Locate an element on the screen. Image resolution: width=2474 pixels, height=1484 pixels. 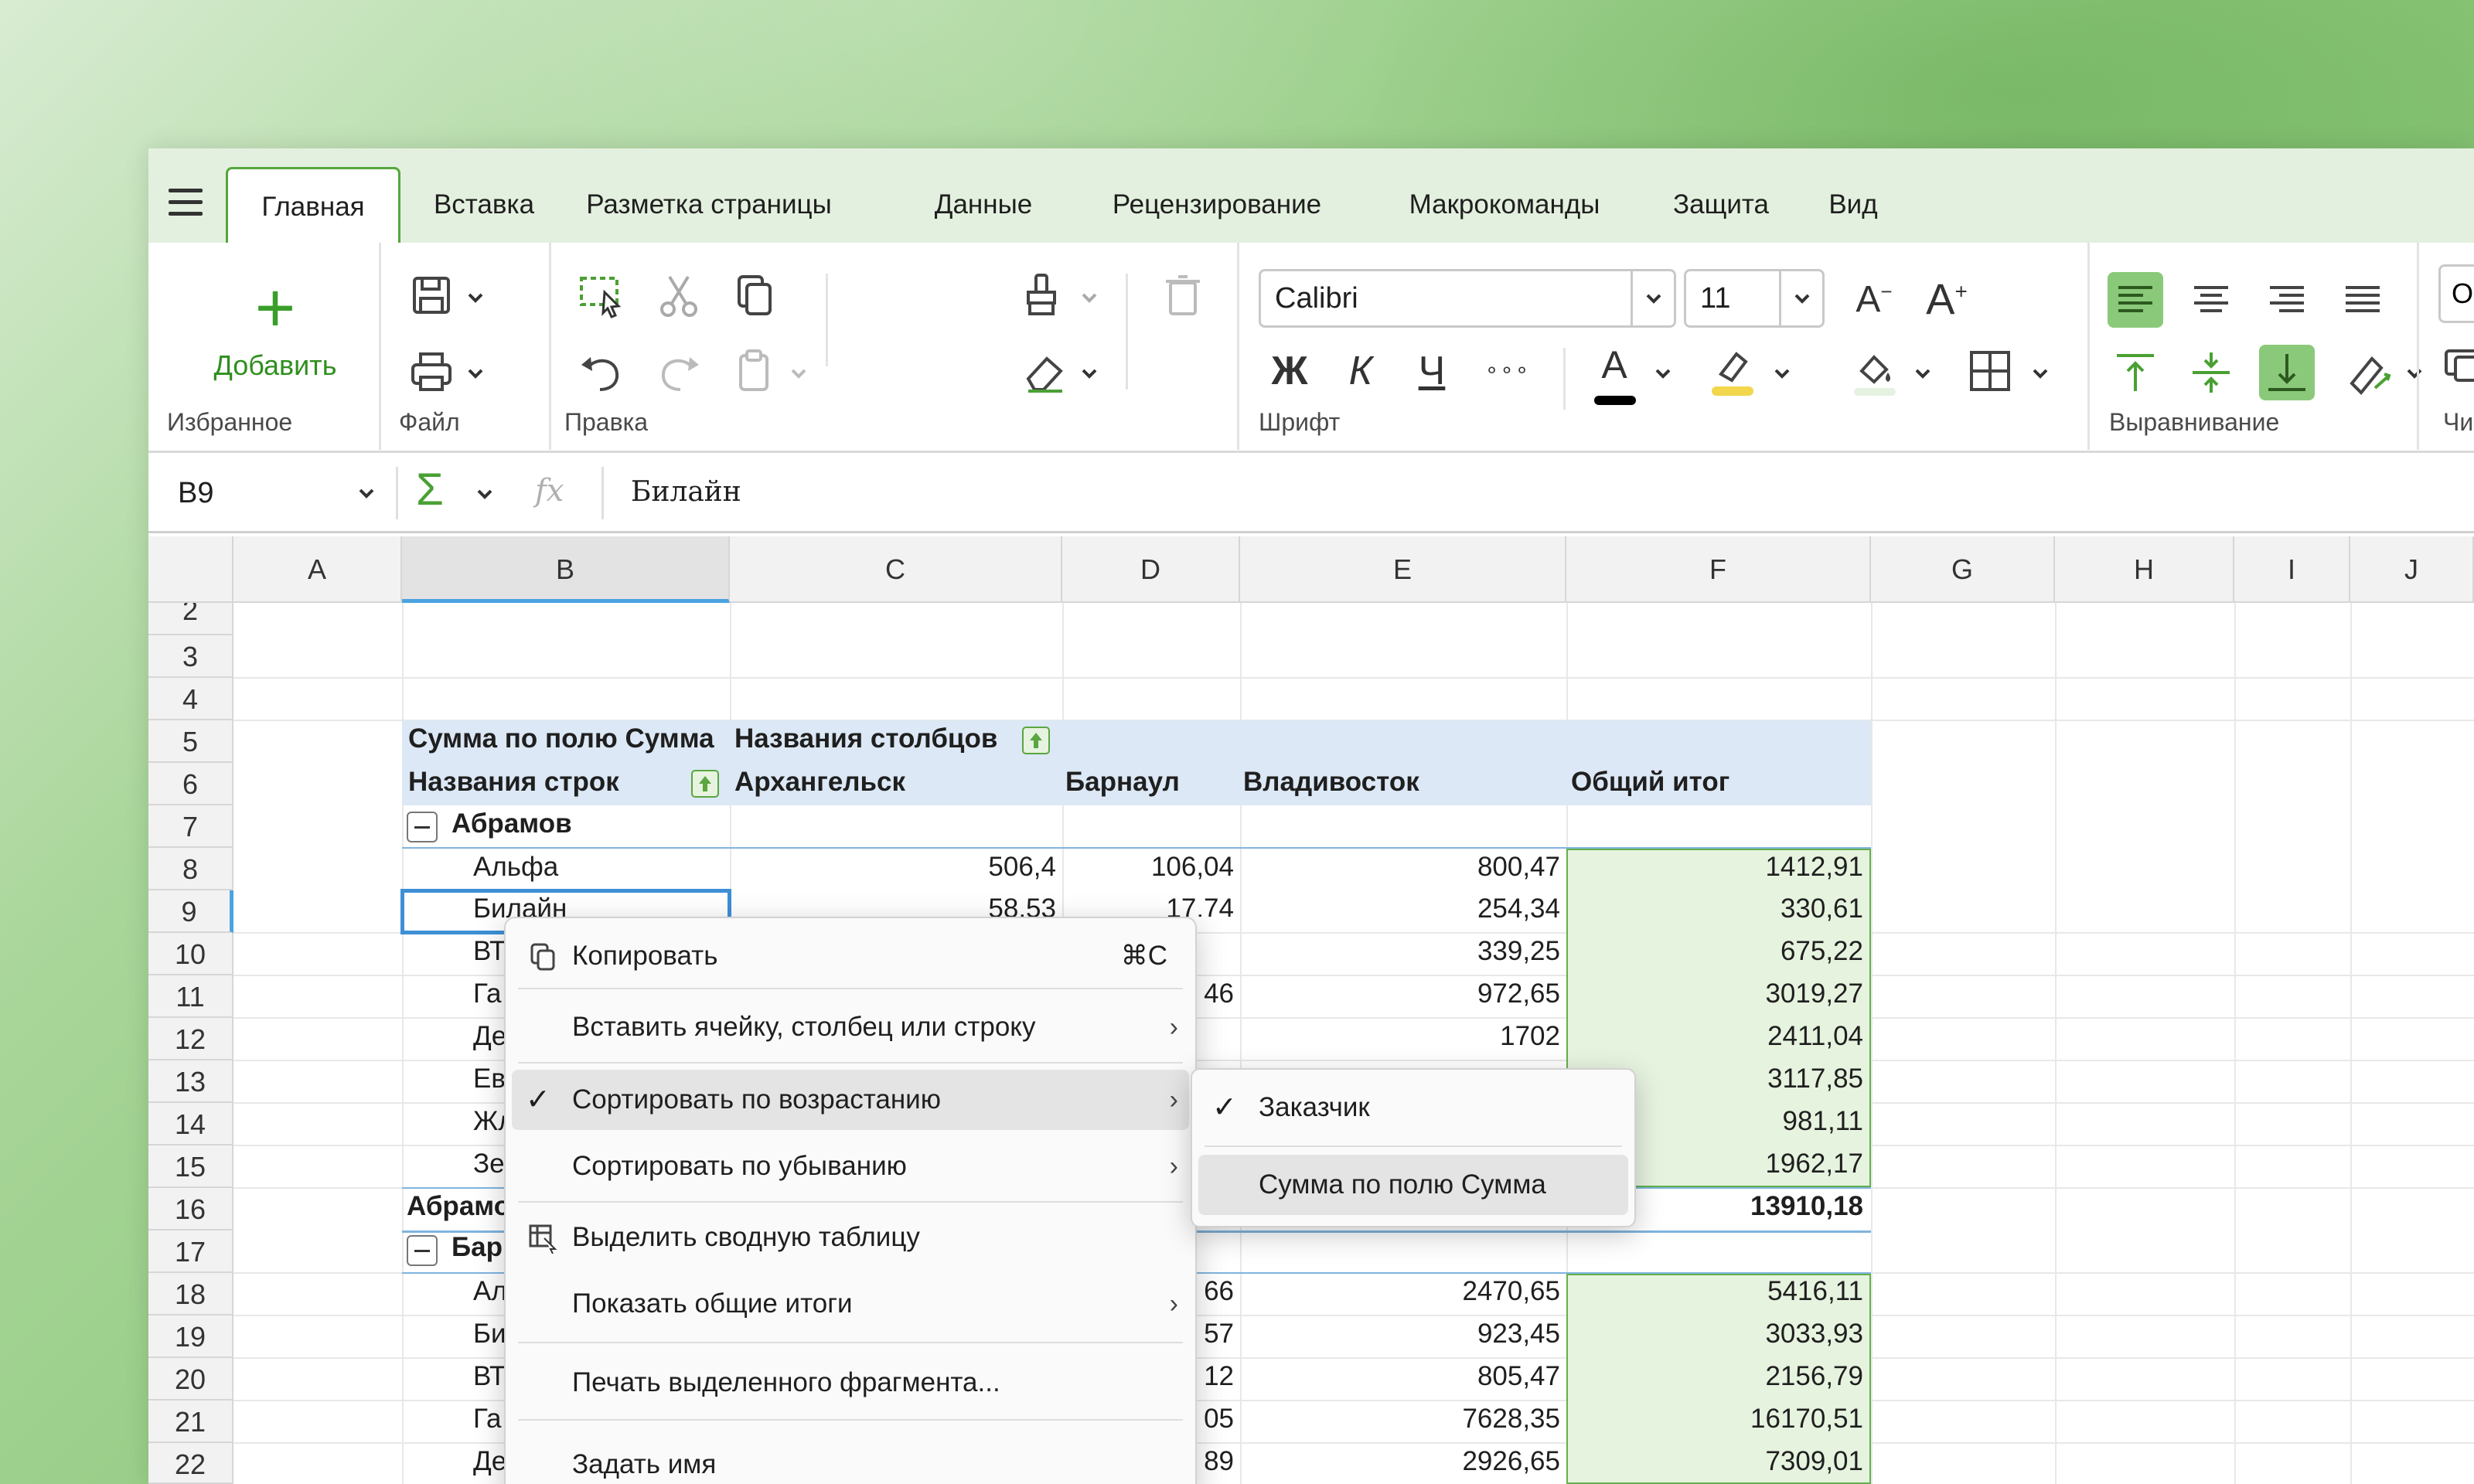
undo-icon is located at coordinates (601, 371).